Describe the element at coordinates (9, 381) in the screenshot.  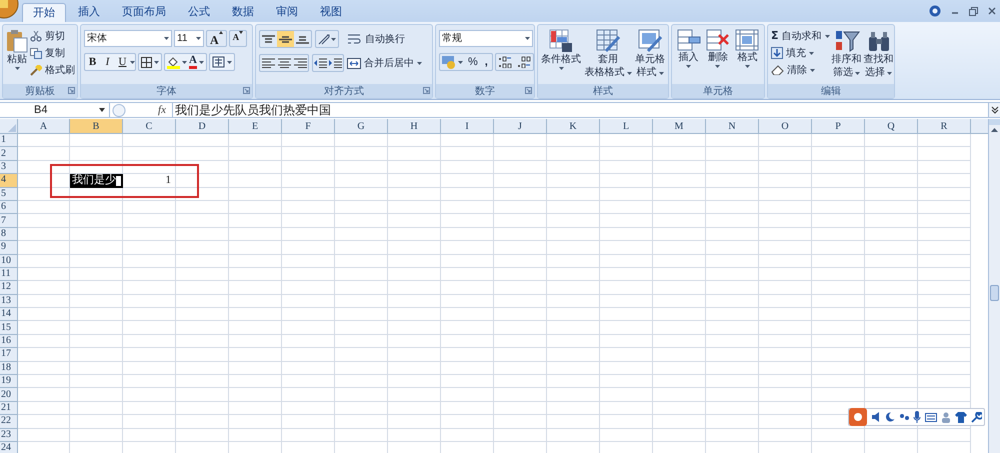
I see `row-header: 19` at that location.